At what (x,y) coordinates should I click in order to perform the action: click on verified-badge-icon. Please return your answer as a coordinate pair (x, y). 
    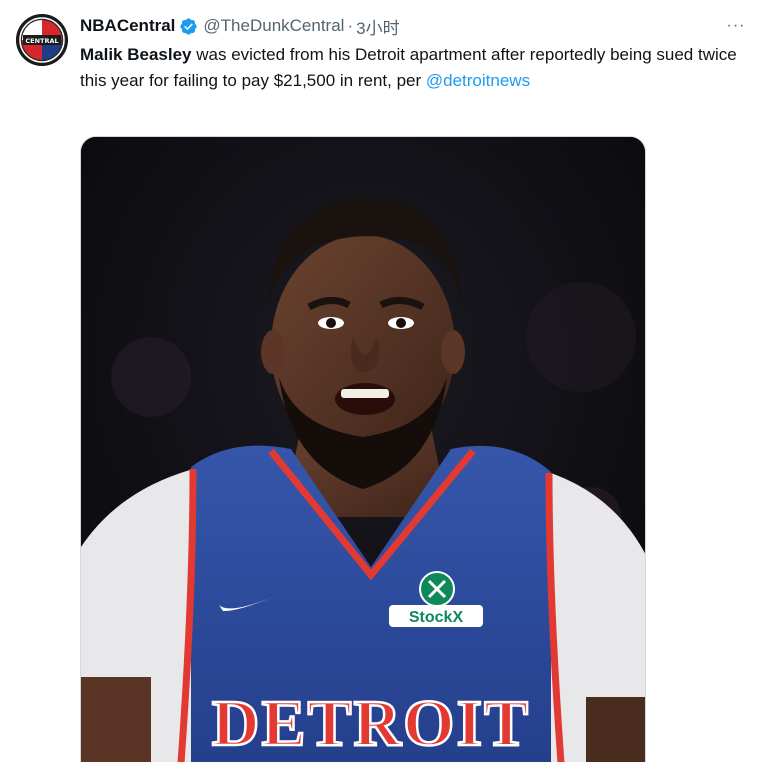
    Looking at the image, I should click on (188, 26).